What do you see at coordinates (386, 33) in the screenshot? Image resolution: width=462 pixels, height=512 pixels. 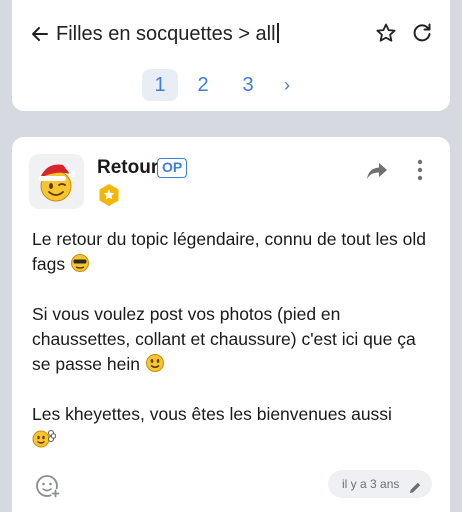 I see `star-outline-icon` at bounding box center [386, 33].